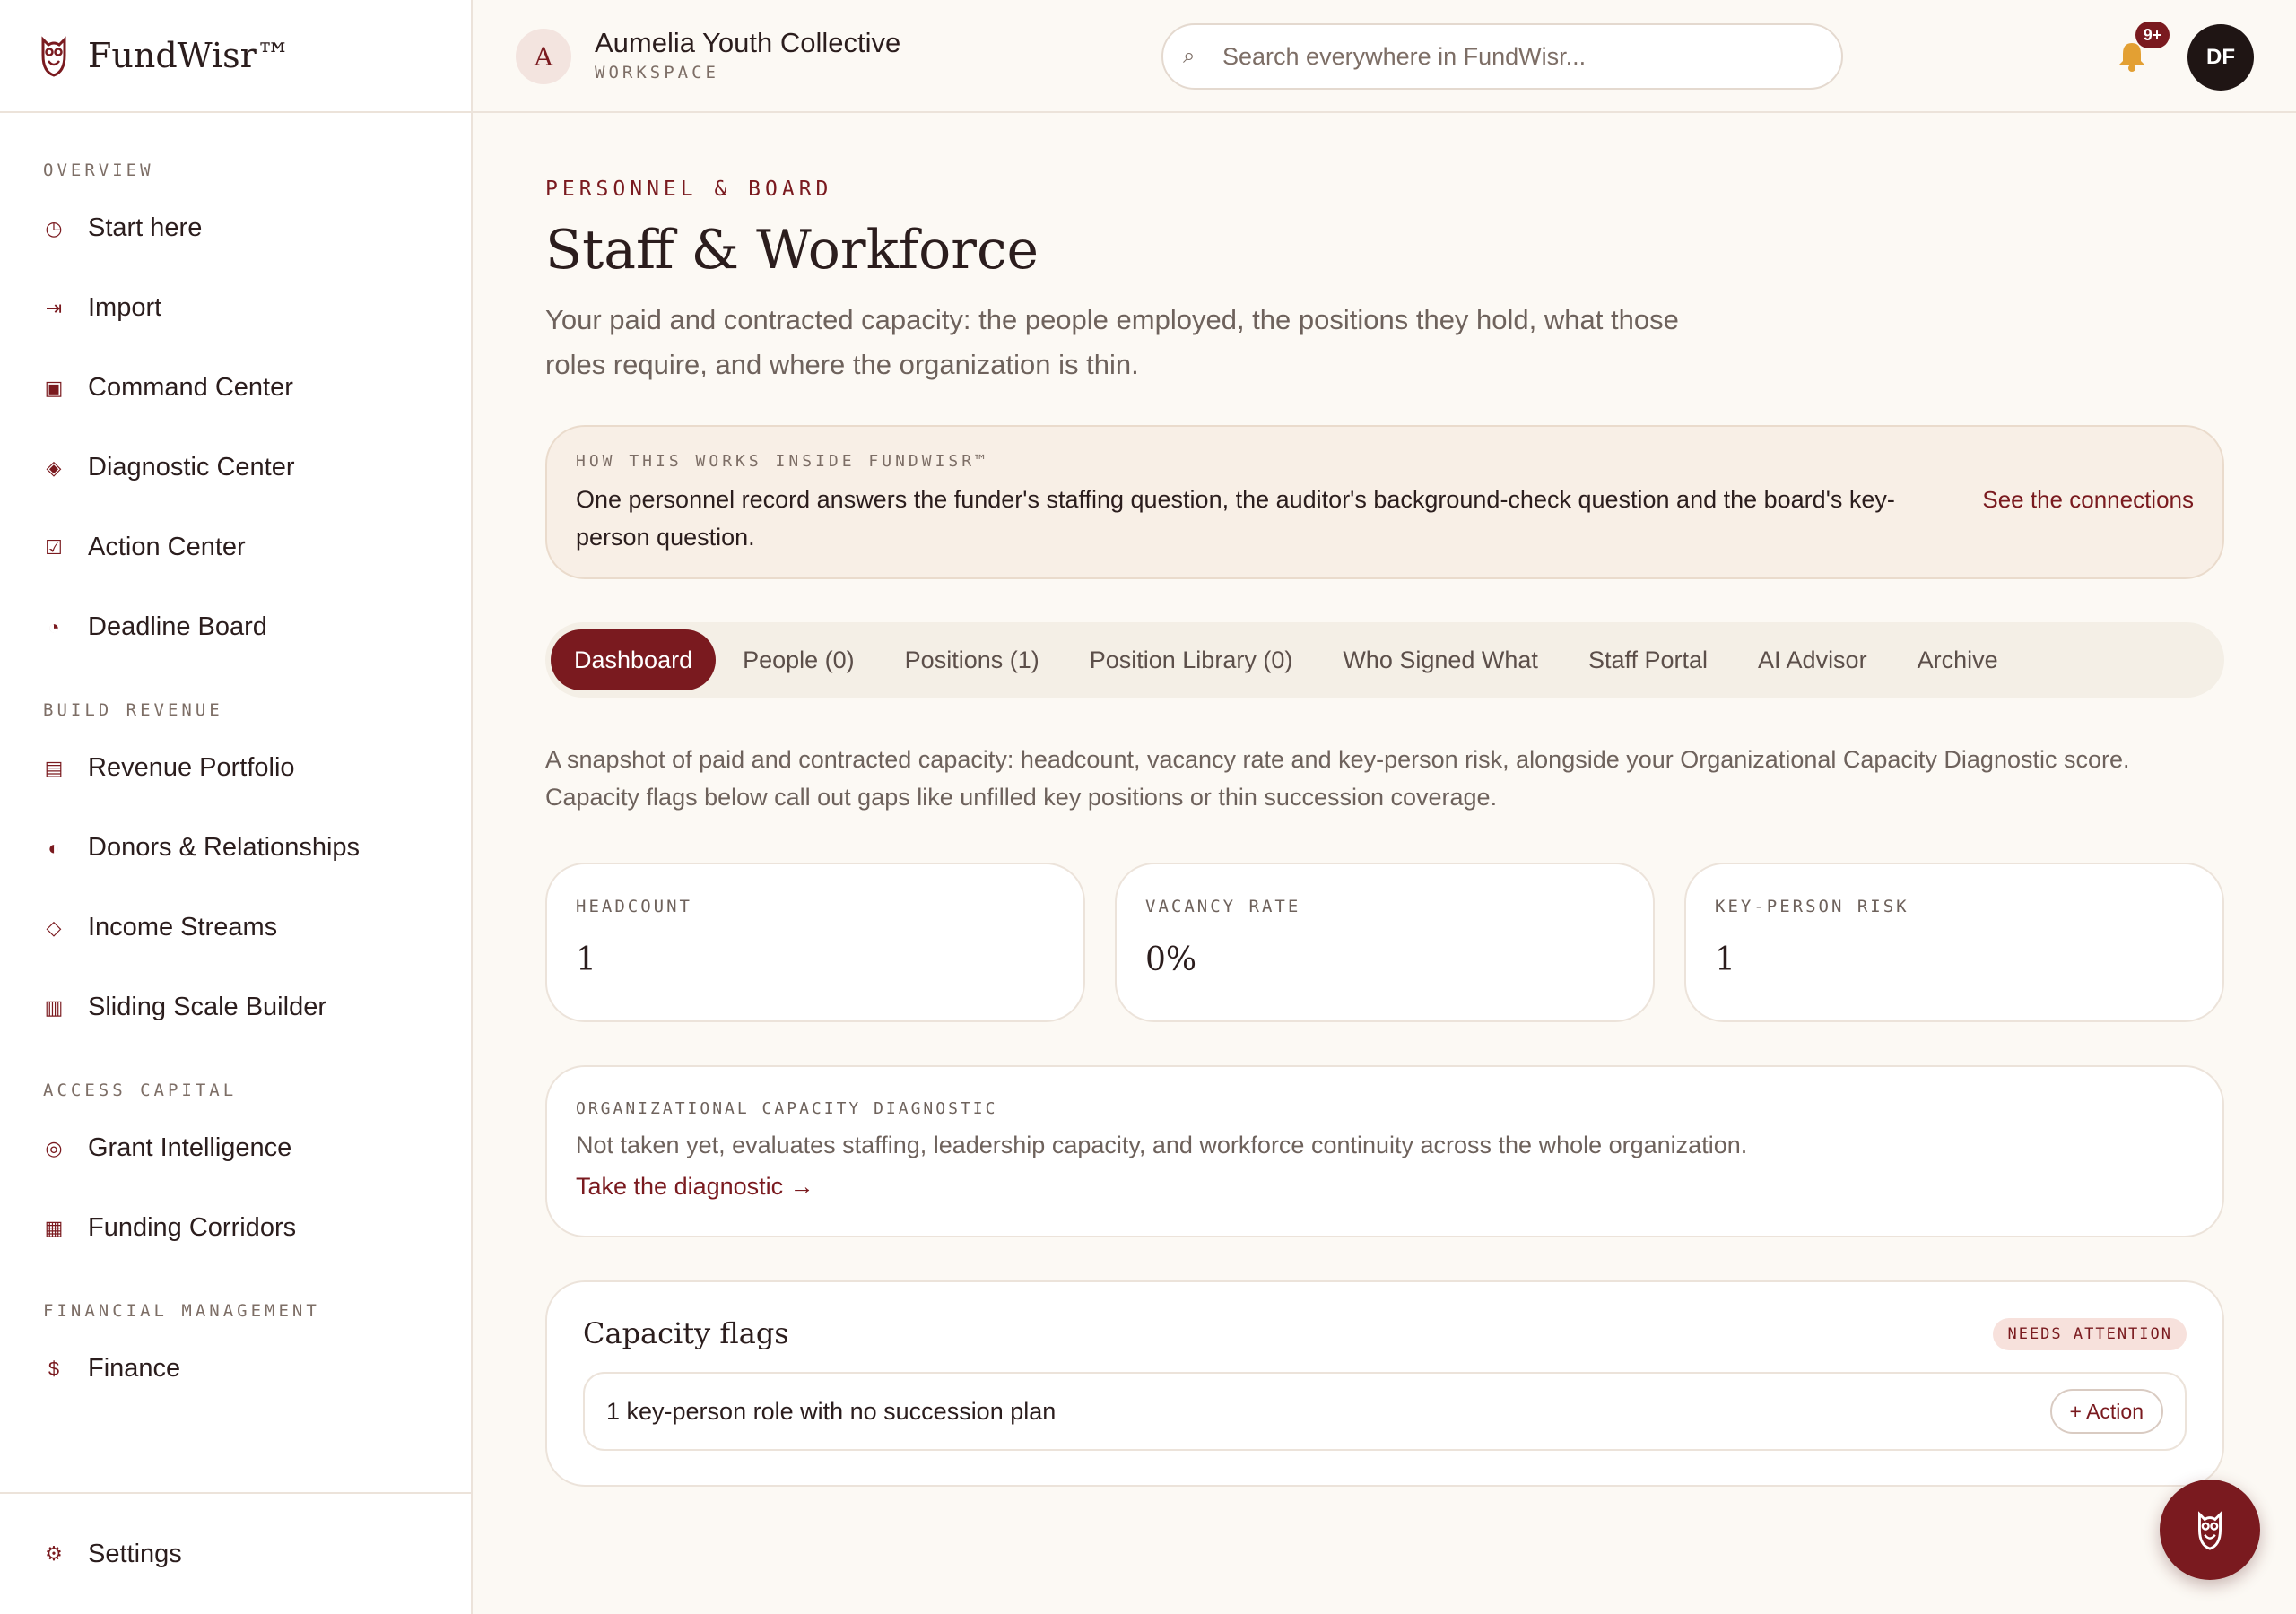 This screenshot has height=1614, width=2296. I want to click on sidebar-item-label: Income Streams, so click(183, 927).